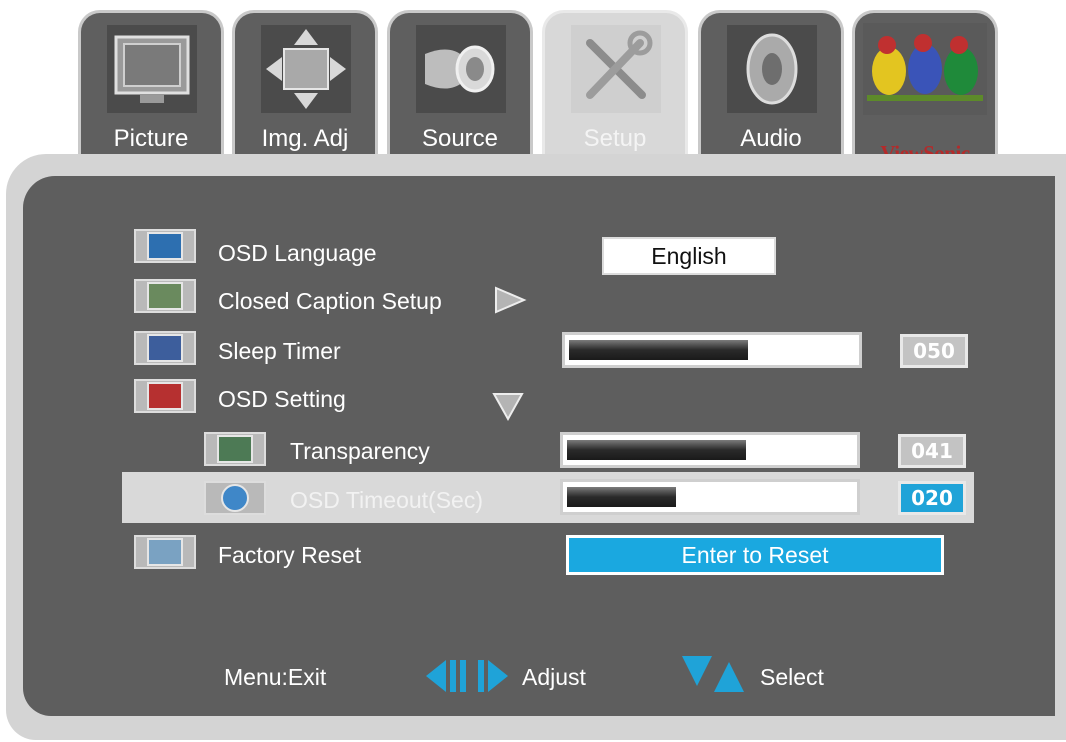 The width and height of the screenshot is (1066, 742). What do you see at coordinates (792, 677) in the screenshot?
I see `footer-select-hint: Select` at bounding box center [792, 677].